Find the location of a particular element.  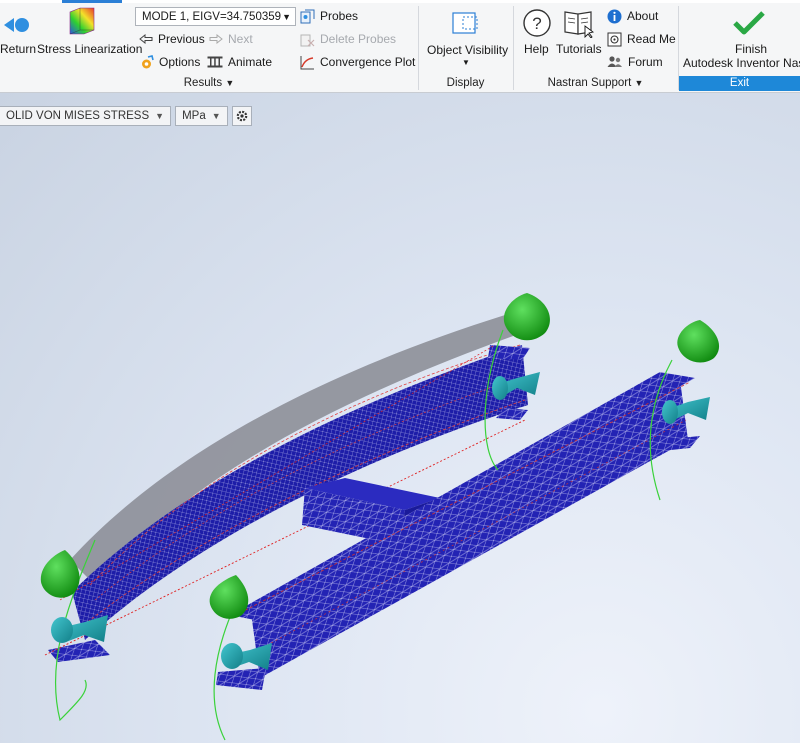

exit-group-label: Exit is located at coordinates (739, 83).